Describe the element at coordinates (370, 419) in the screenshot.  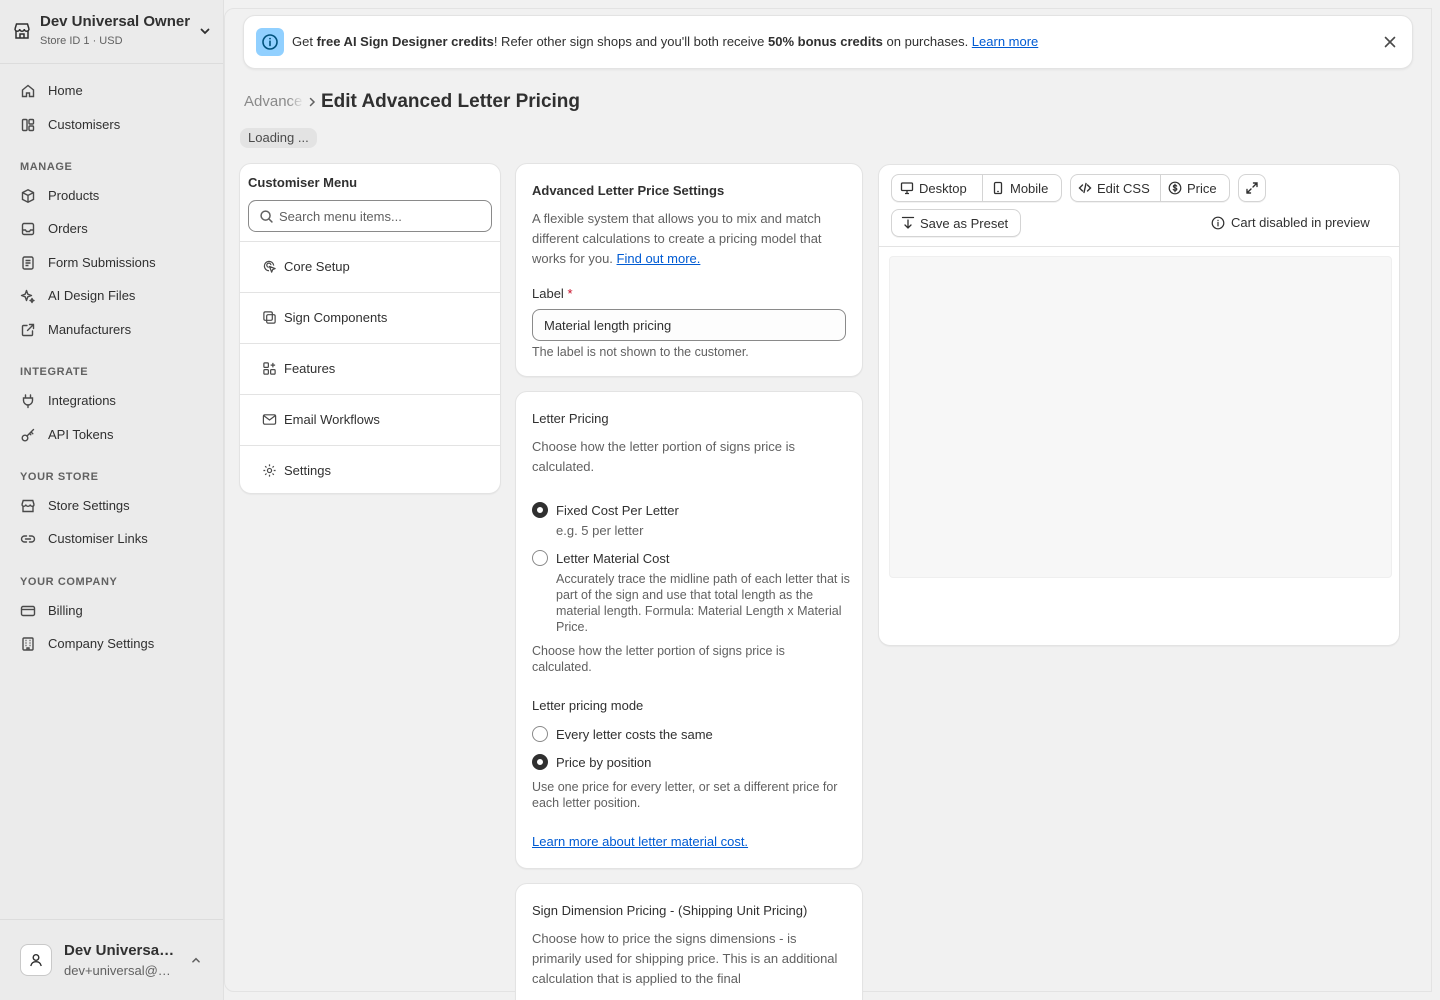
I see `menu-item-email-workflows: Email Workflows` at that location.